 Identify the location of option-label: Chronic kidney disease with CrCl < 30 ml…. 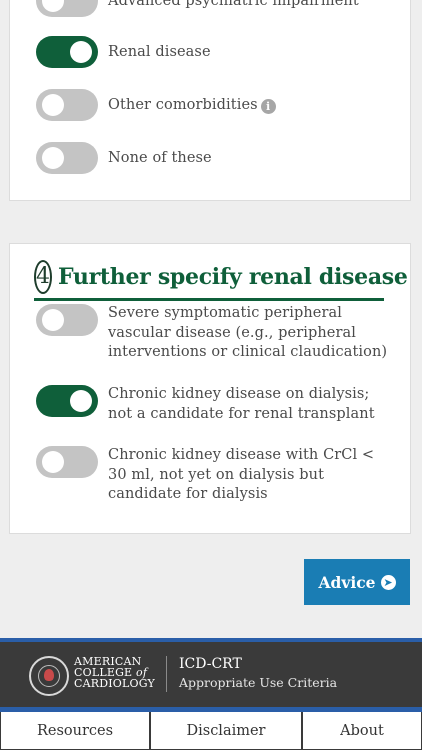
(241, 474).